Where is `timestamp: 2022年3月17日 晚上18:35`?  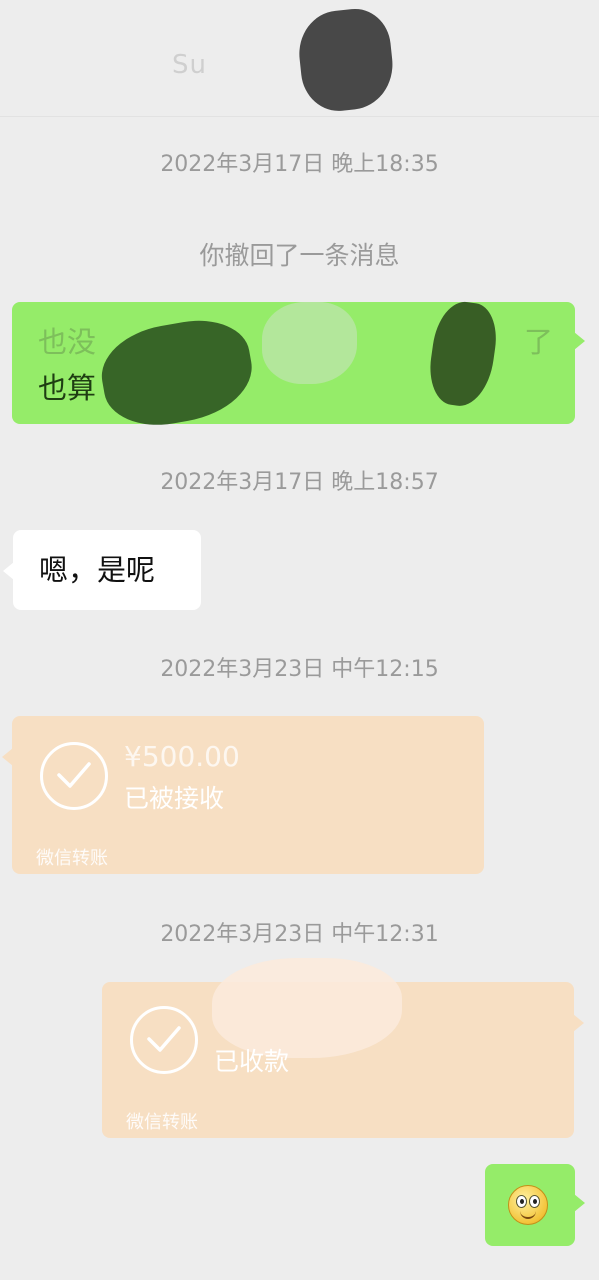 timestamp: 2022年3月17日 晚上18:35 is located at coordinates (299, 164).